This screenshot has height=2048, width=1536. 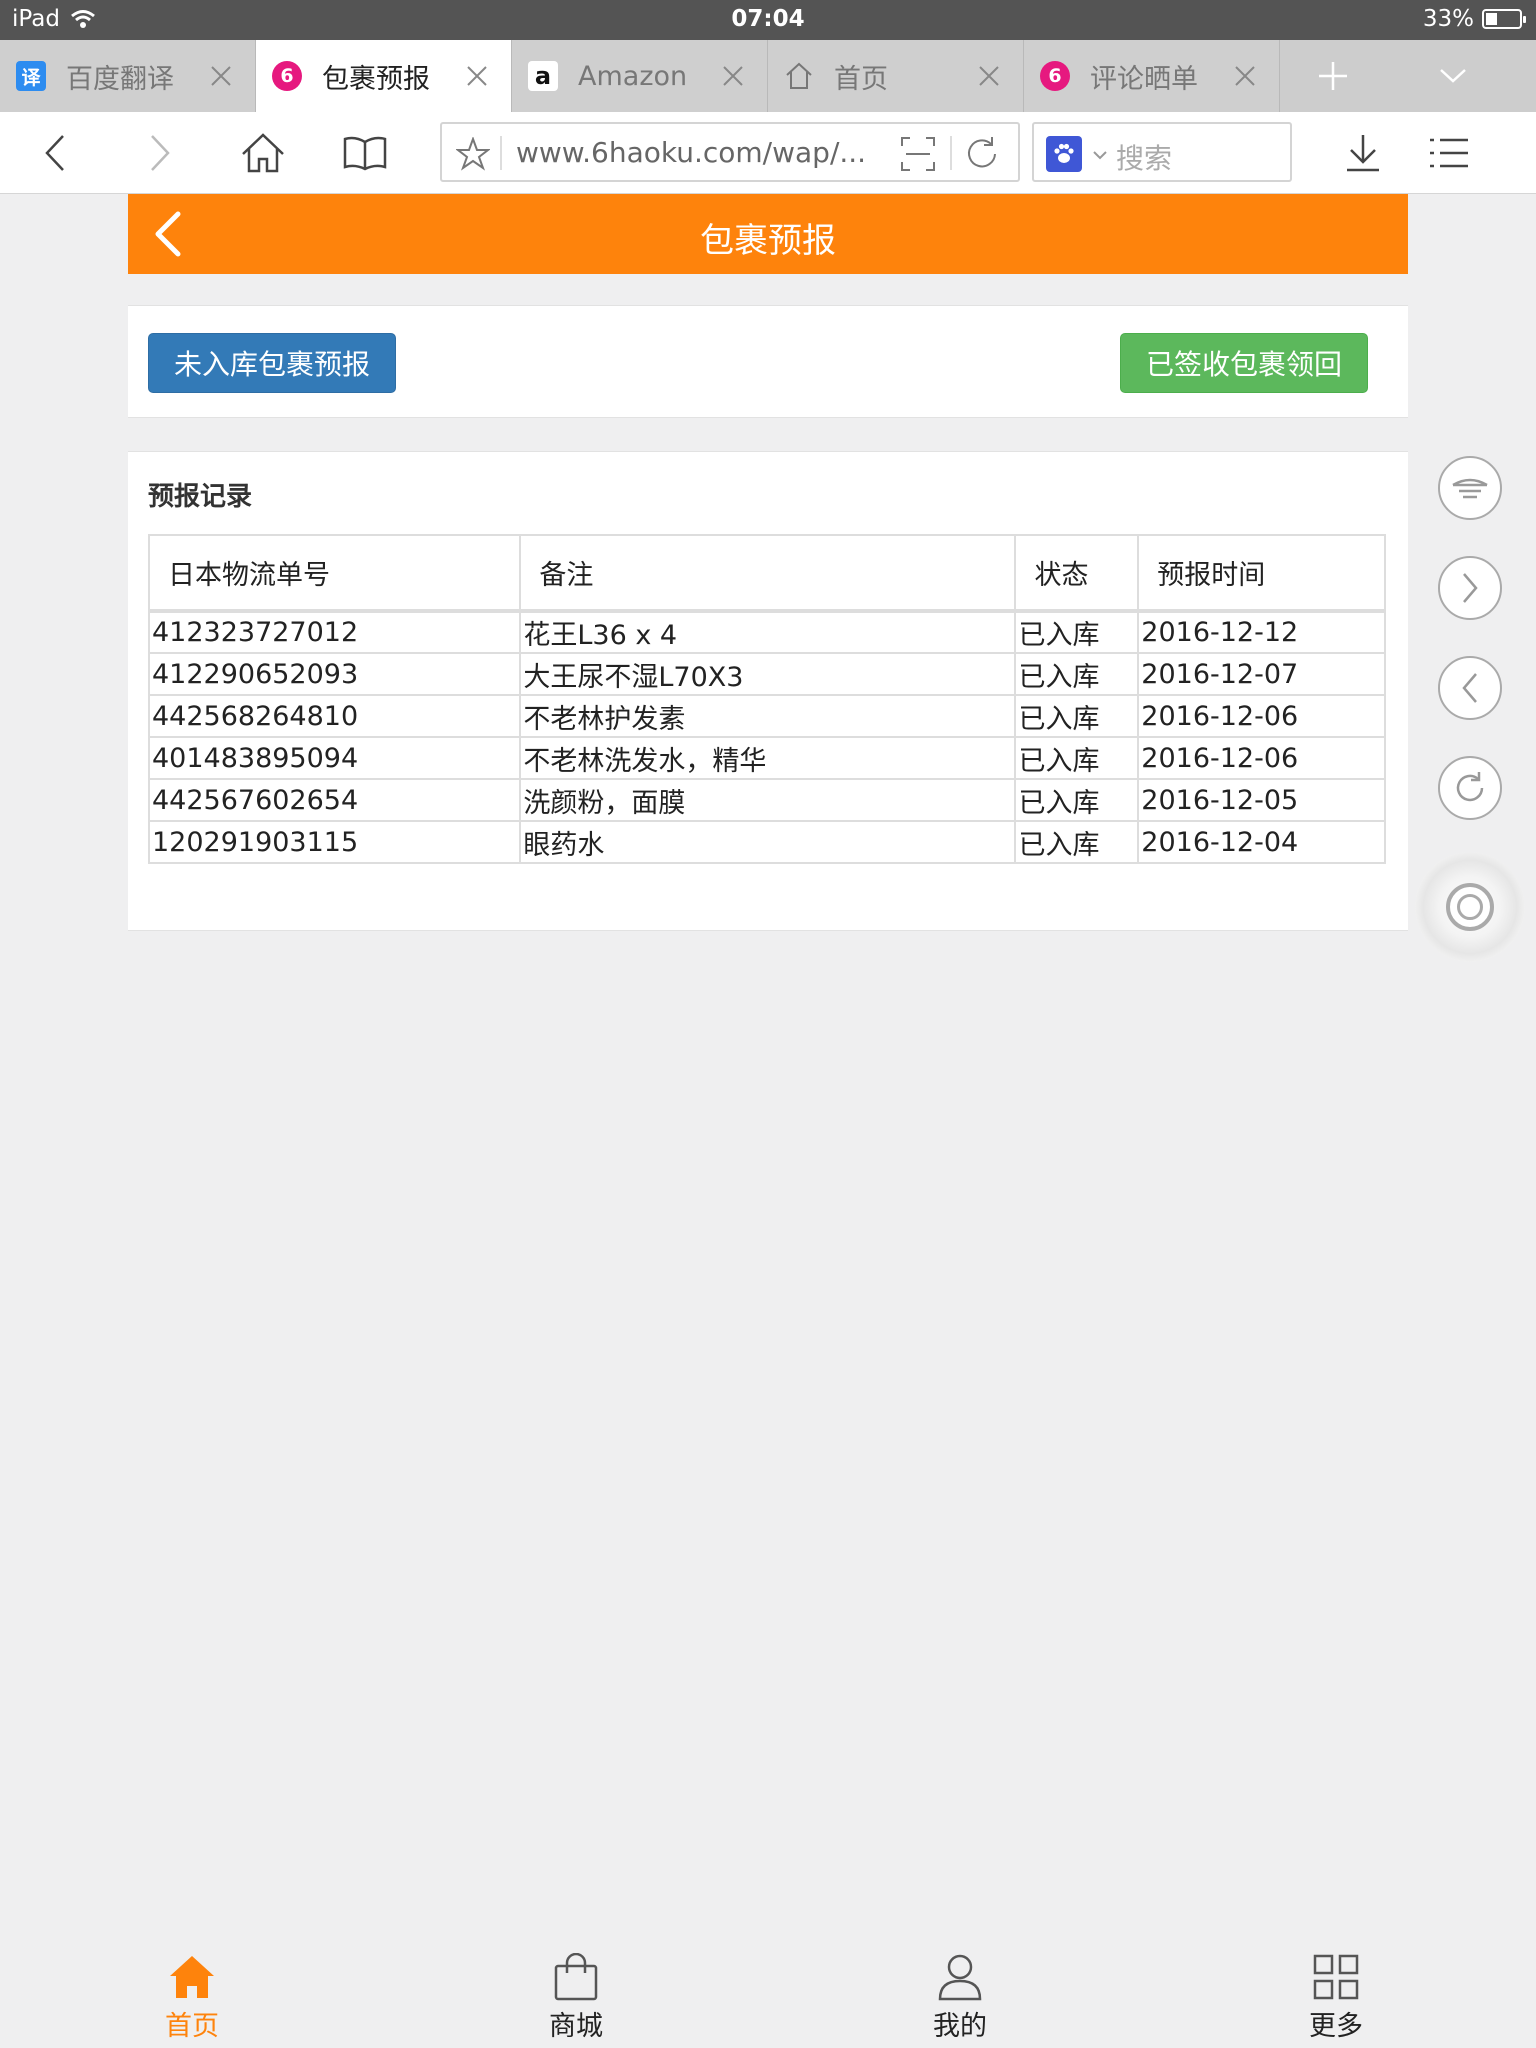 What do you see at coordinates (861, 79) in the screenshot?
I see `tab-label: 首页` at bounding box center [861, 79].